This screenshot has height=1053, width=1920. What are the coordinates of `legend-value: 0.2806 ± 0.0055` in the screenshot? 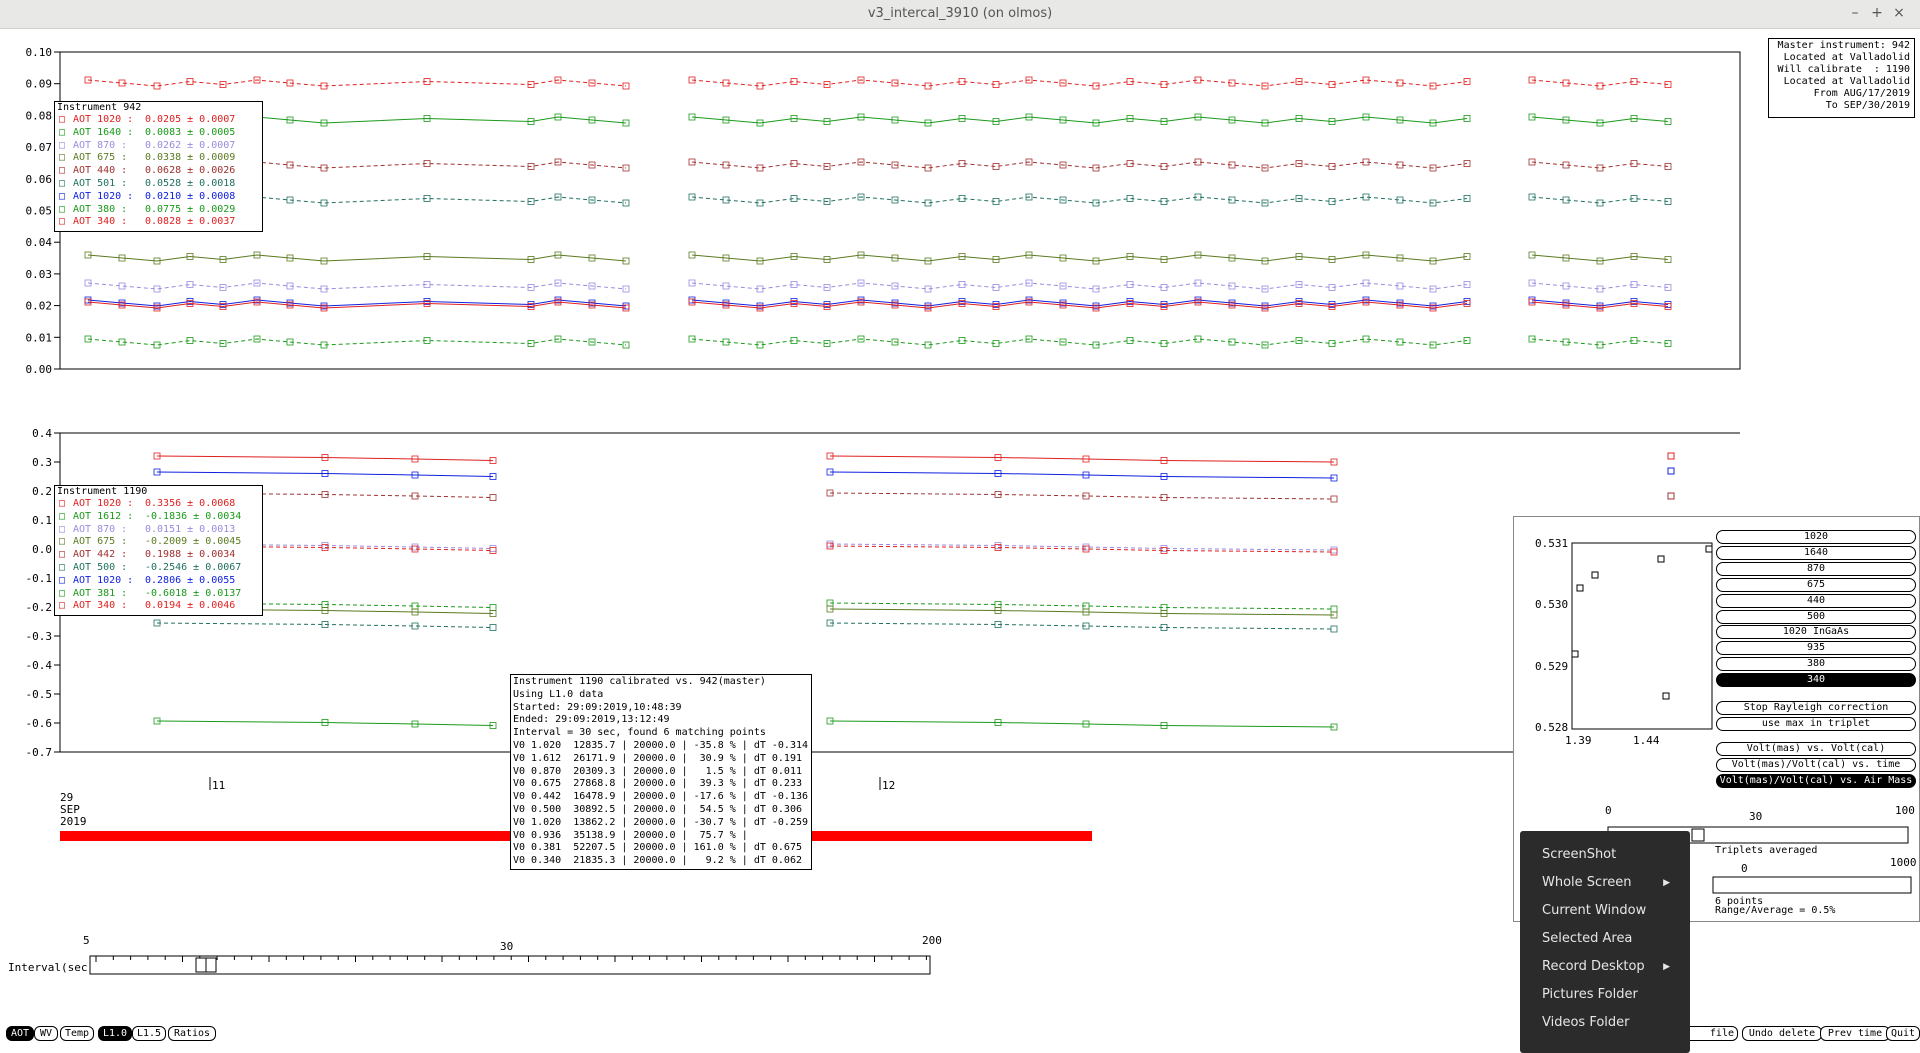 It's located at (190, 580).